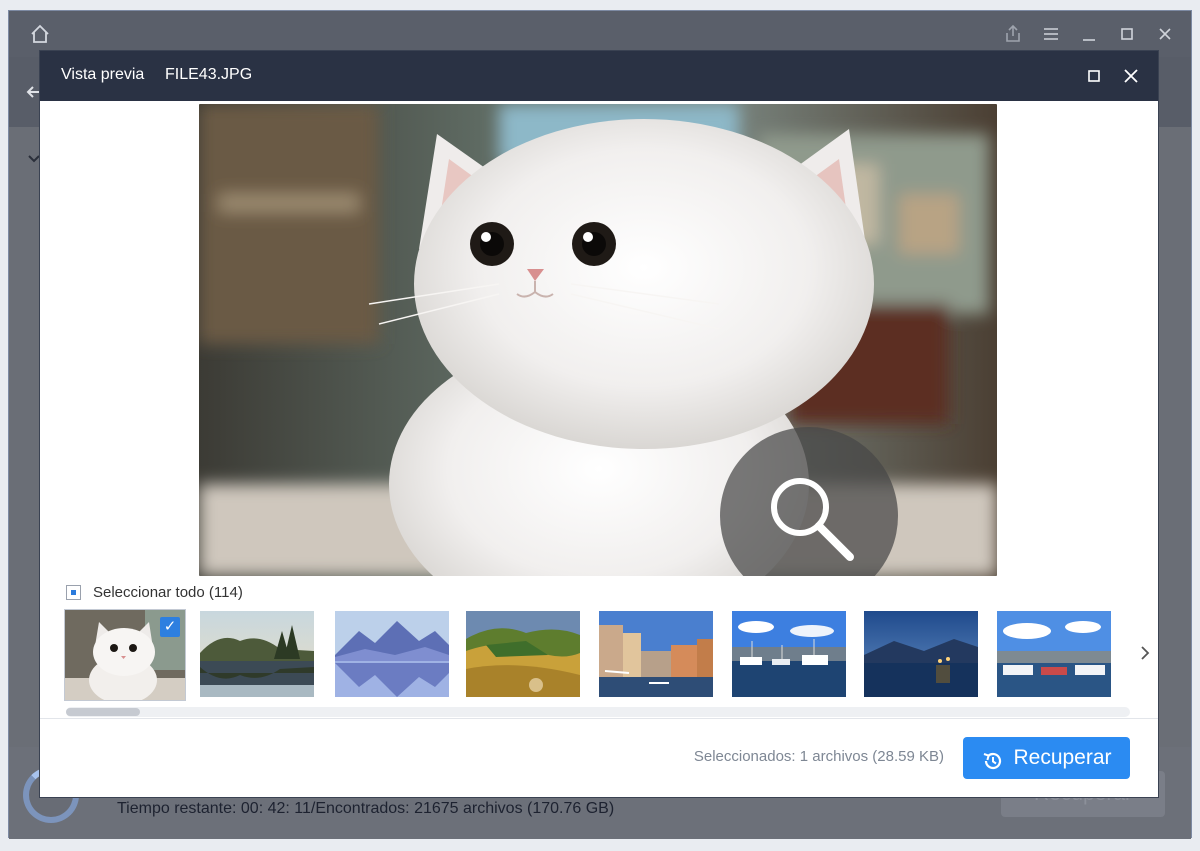 The height and width of the screenshot is (851, 1200). Describe the element at coordinates (594, 655) in the screenshot. I see `thumbnail-strip: ✓` at that location.